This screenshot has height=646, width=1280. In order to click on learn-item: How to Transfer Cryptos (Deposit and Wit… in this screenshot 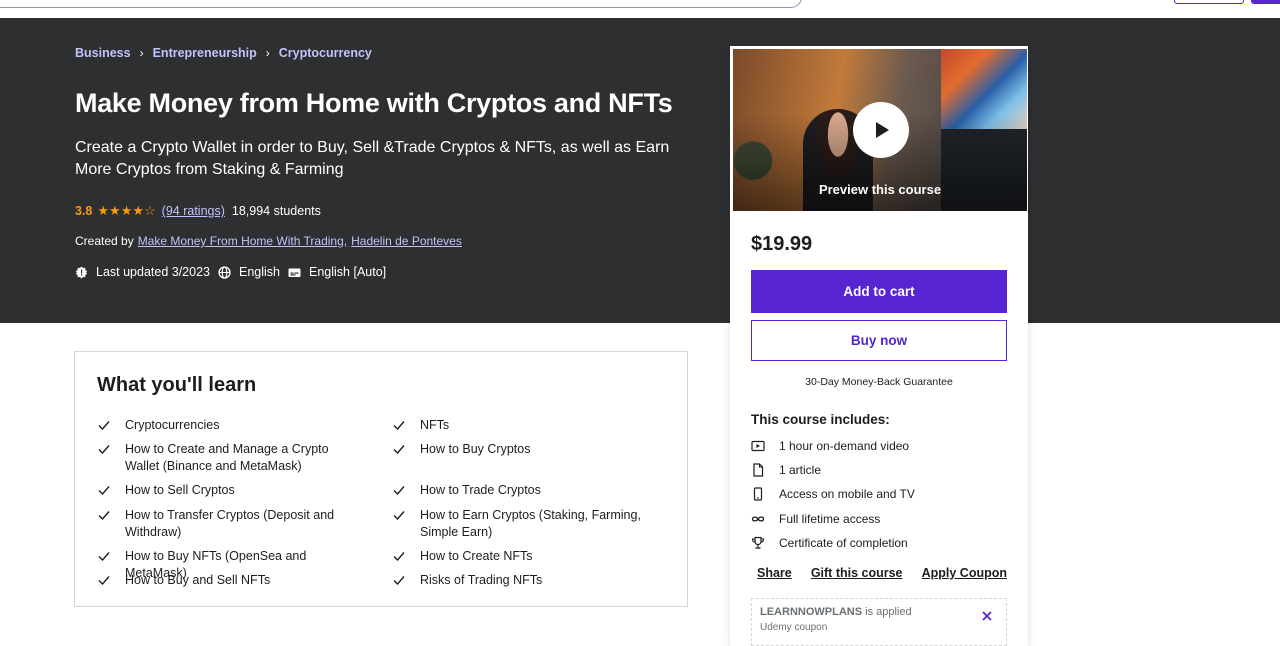, I will do `click(227, 524)`.